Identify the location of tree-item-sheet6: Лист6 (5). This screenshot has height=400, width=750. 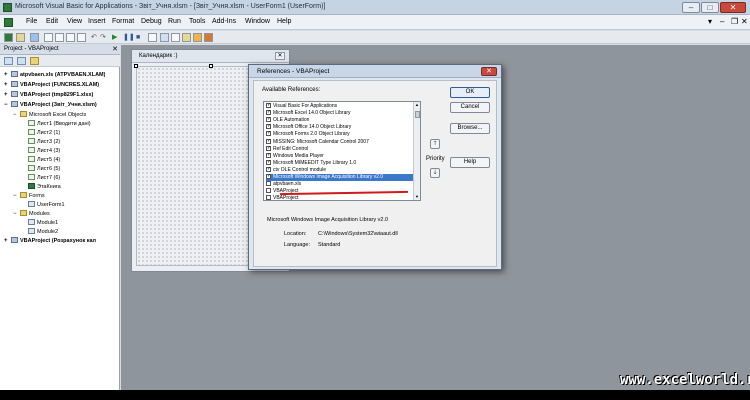
(44, 169).